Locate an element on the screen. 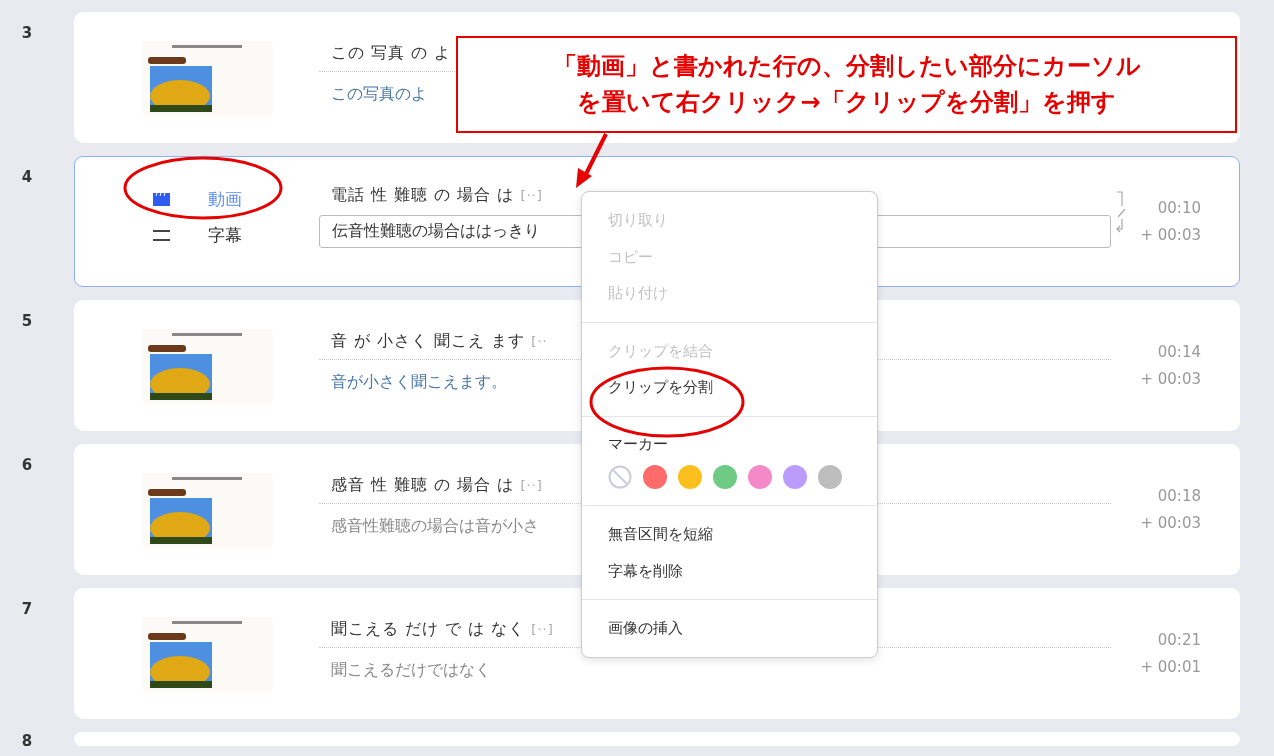 Image resolution: width=1274 pixels, height=756 pixels. subtitle-text: 感音性難聴の場合は音が小さ is located at coordinates (435, 525).